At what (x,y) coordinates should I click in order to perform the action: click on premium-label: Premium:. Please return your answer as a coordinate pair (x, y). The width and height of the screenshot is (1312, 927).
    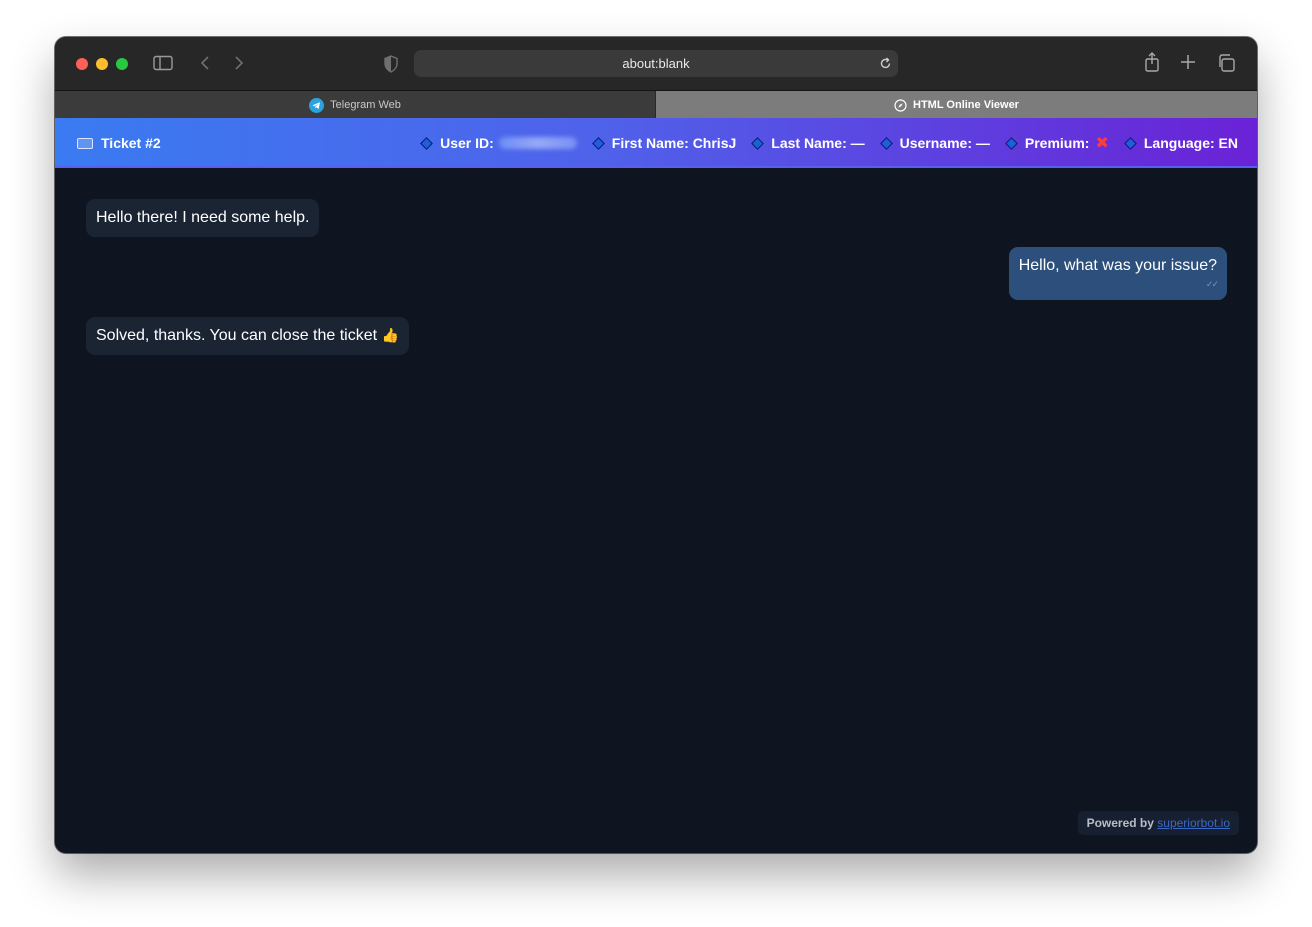
    Looking at the image, I should click on (1057, 143).